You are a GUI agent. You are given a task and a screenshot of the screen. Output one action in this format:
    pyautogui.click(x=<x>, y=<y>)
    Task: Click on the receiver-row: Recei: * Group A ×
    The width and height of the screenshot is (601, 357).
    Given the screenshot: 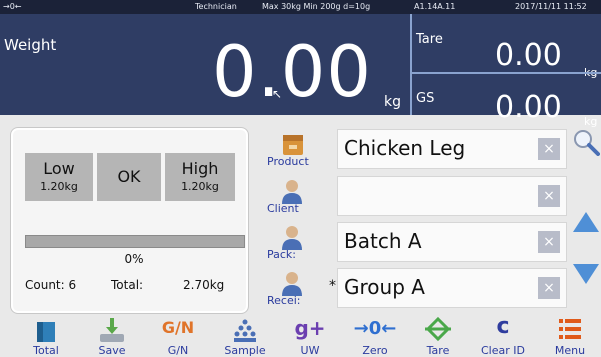 What is the action you would take?
    pyautogui.click(x=413, y=287)
    